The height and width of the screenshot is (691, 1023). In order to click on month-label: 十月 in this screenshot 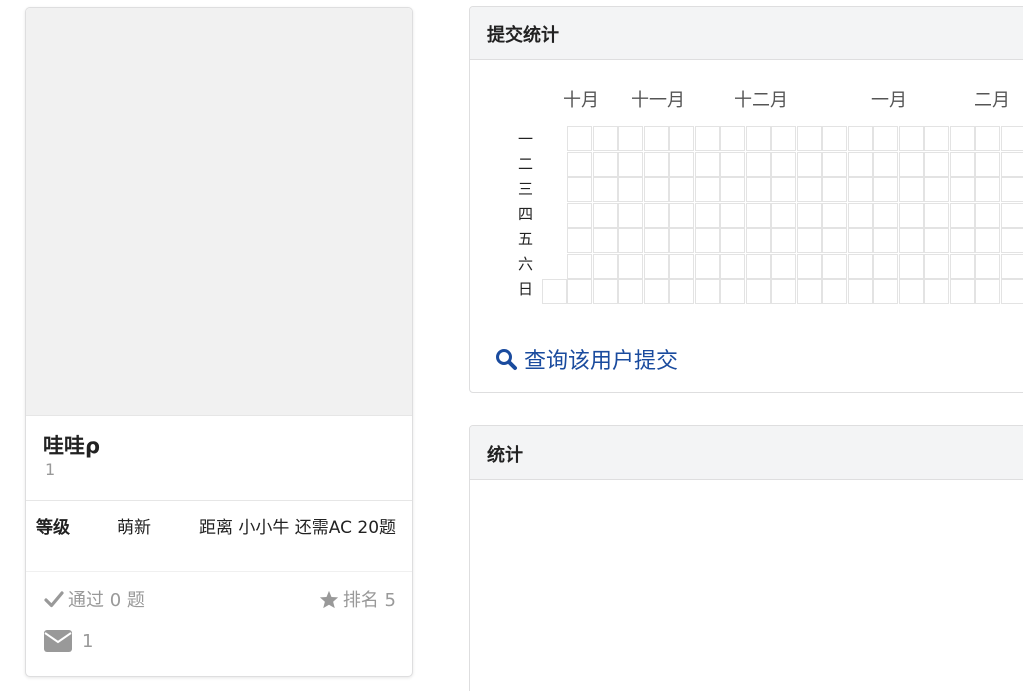, I will do `click(581, 100)`.